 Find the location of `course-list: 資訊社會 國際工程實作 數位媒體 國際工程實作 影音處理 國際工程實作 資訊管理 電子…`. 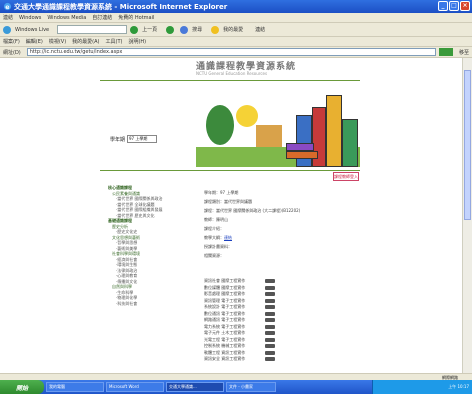

course-list: 資訊社會 國際工程實作 數位媒體 國際工程實作 影音處理 國際工程實作 資訊管理 電子… is located at coordinates (249, 320).